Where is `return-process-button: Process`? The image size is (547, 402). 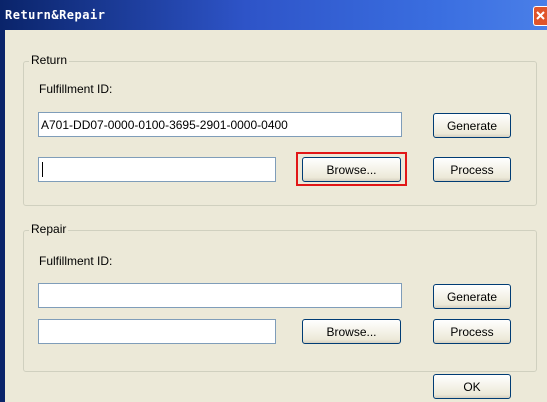 return-process-button: Process is located at coordinates (472, 169).